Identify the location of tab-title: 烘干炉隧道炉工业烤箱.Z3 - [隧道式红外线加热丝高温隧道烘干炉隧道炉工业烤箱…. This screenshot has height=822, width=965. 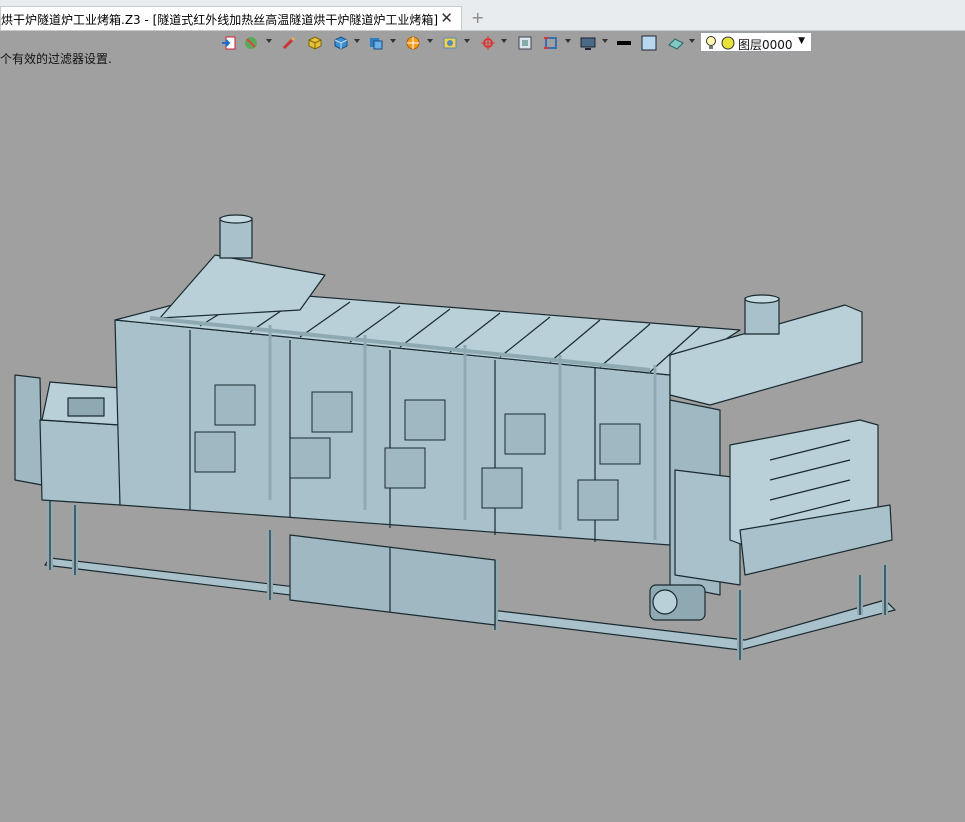
(219, 20).